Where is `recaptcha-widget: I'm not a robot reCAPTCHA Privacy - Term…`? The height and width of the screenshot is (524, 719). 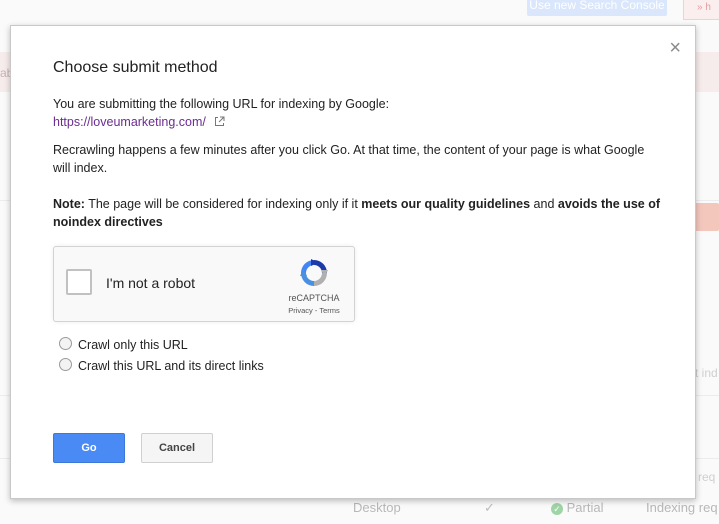 recaptcha-widget: I'm not a robot reCAPTCHA Privacy - Term… is located at coordinates (204, 284).